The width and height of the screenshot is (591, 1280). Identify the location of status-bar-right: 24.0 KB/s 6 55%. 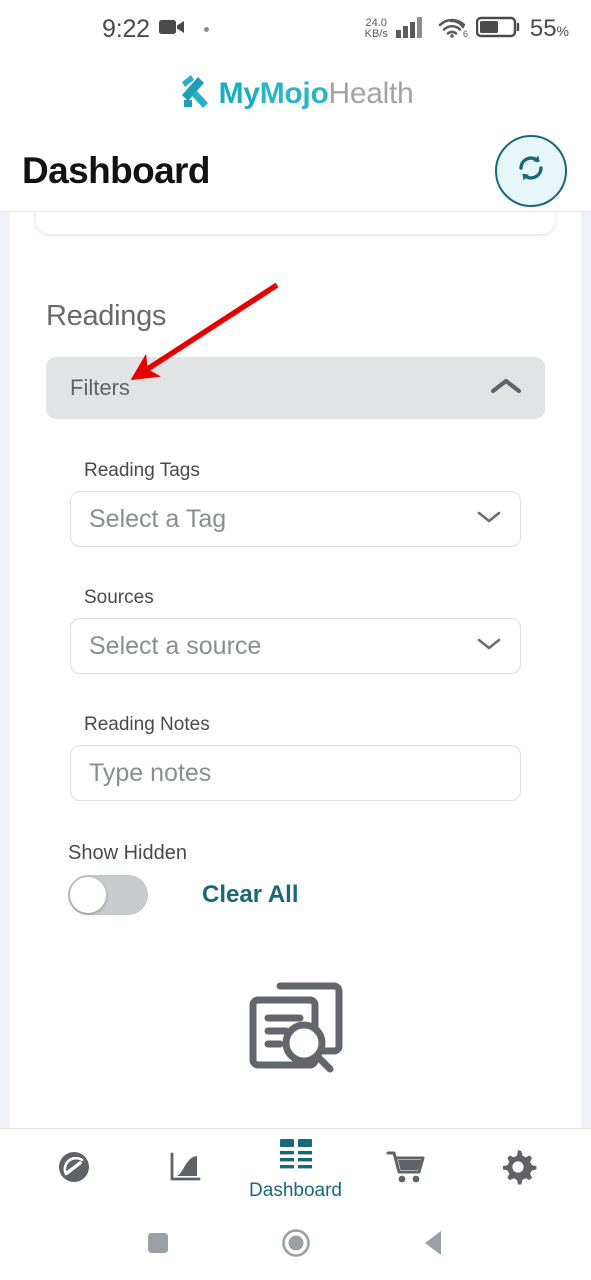
(467, 29).